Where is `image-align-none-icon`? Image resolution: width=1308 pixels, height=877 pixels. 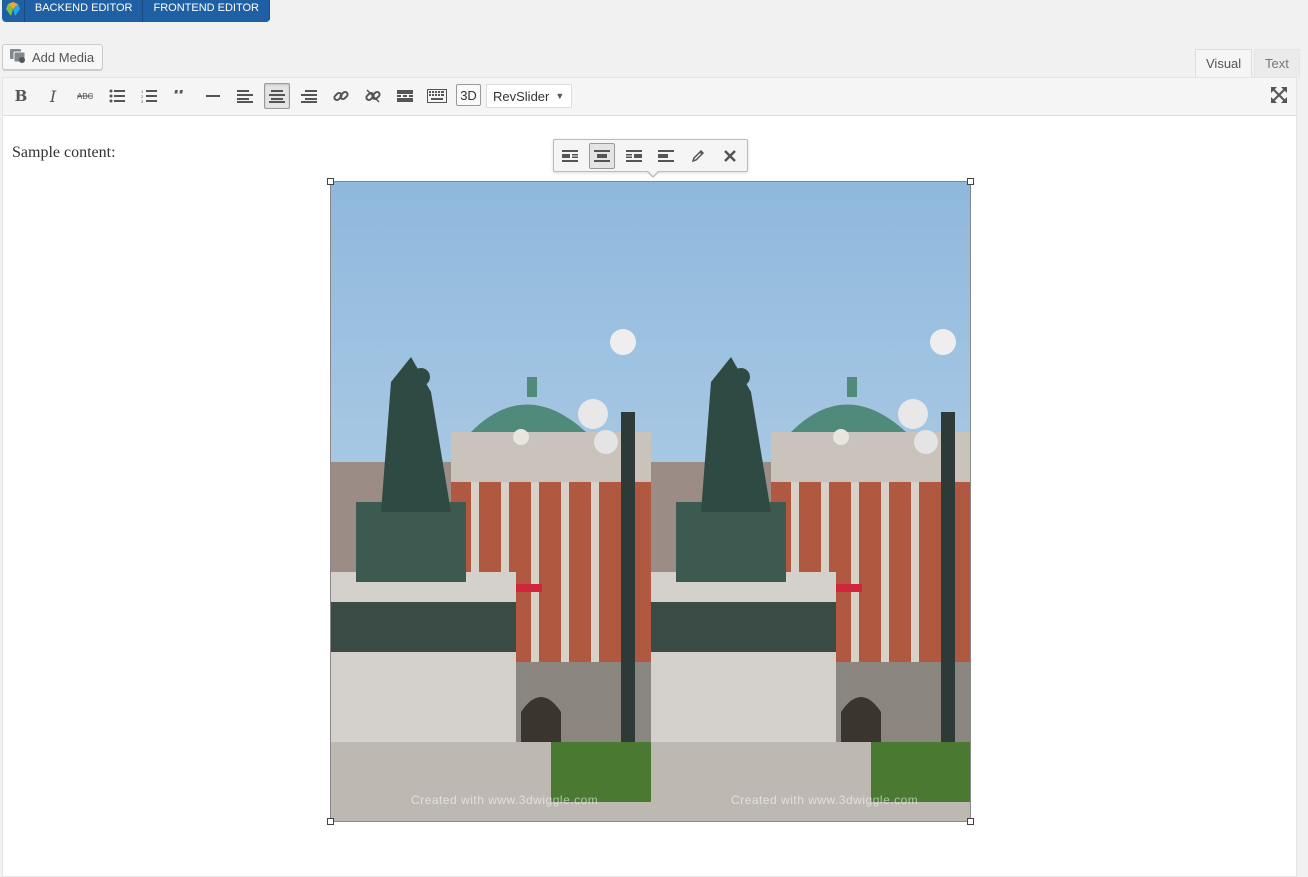 image-align-none-icon is located at coordinates (666, 156).